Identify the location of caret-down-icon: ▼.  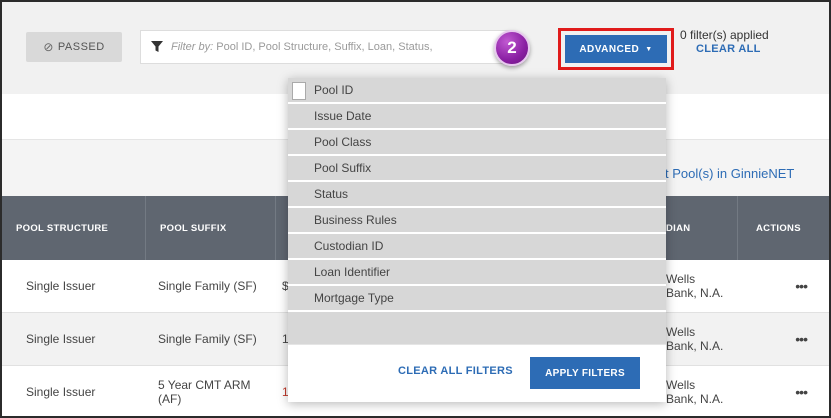
(649, 49).